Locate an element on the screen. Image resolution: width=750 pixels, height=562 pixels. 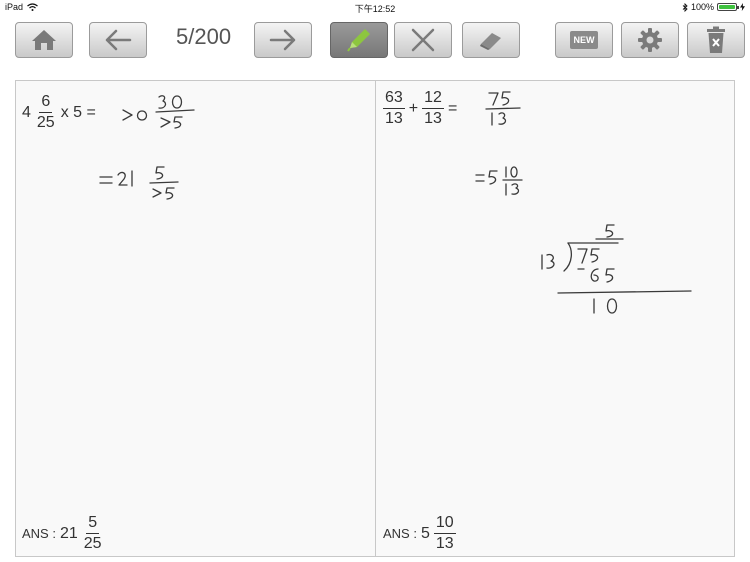
arrow-right-icon is located at coordinates (282, 40).